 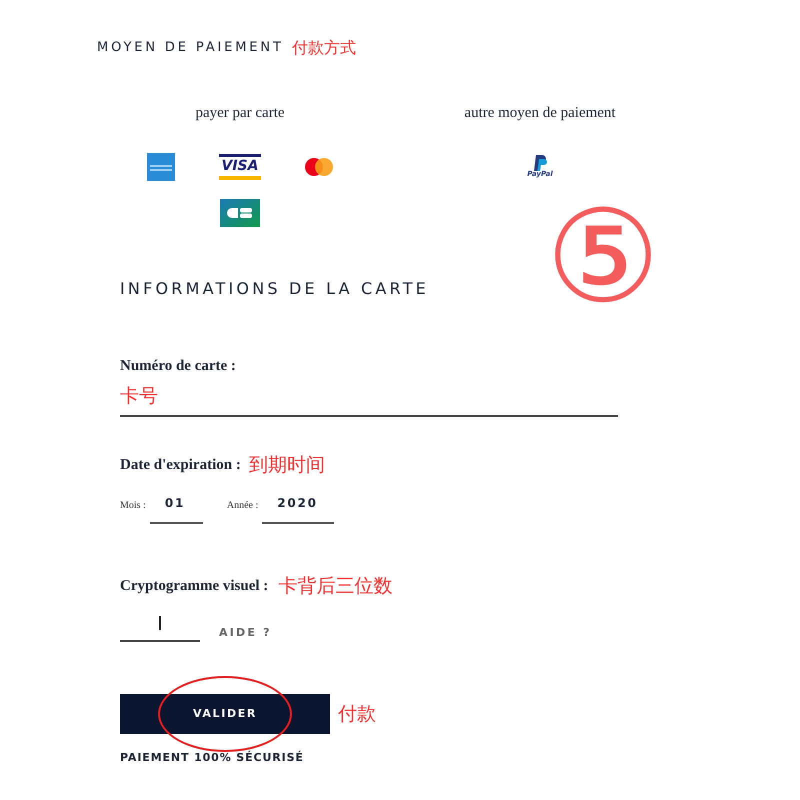 What do you see at coordinates (176, 509) in the screenshot?
I see `month-field: 01` at bounding box center [176, 509].